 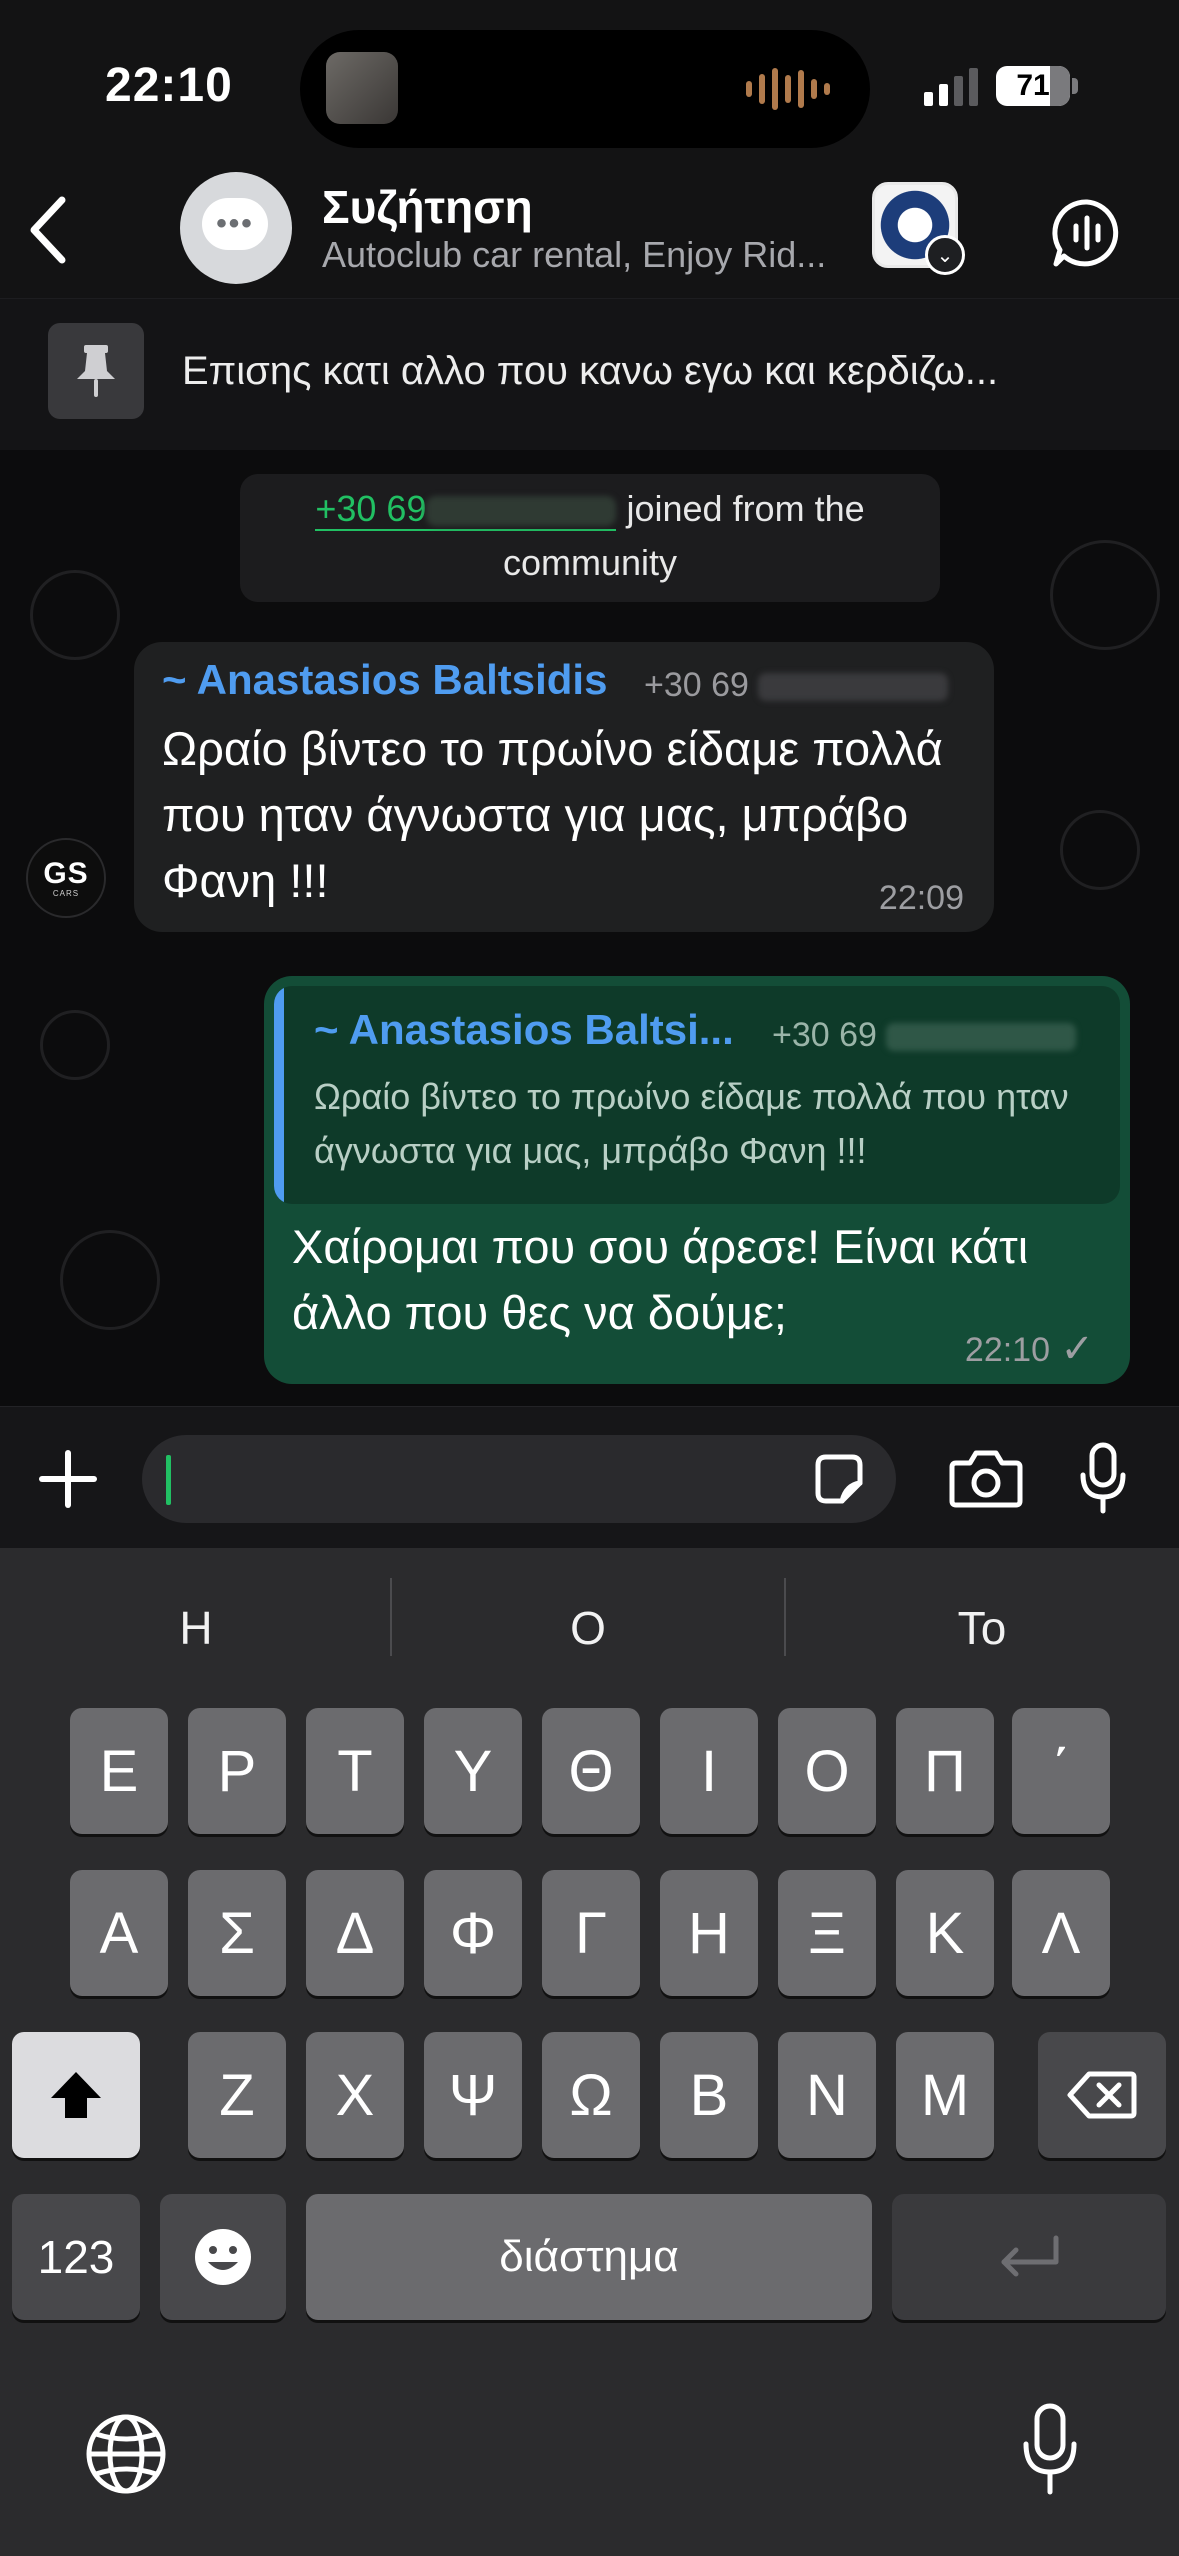 I want to click on community-logo: ⌄, so click(x=918, y=228).